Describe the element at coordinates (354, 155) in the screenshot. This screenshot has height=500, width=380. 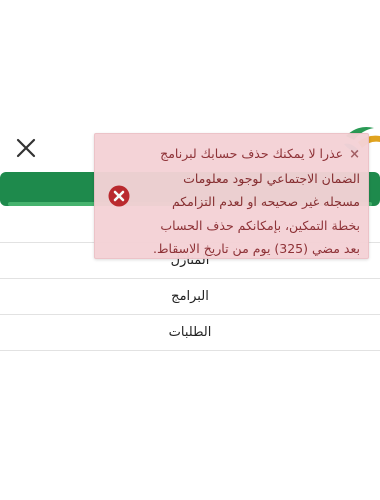
I see `toast-dismiss-button: ×` at that location.